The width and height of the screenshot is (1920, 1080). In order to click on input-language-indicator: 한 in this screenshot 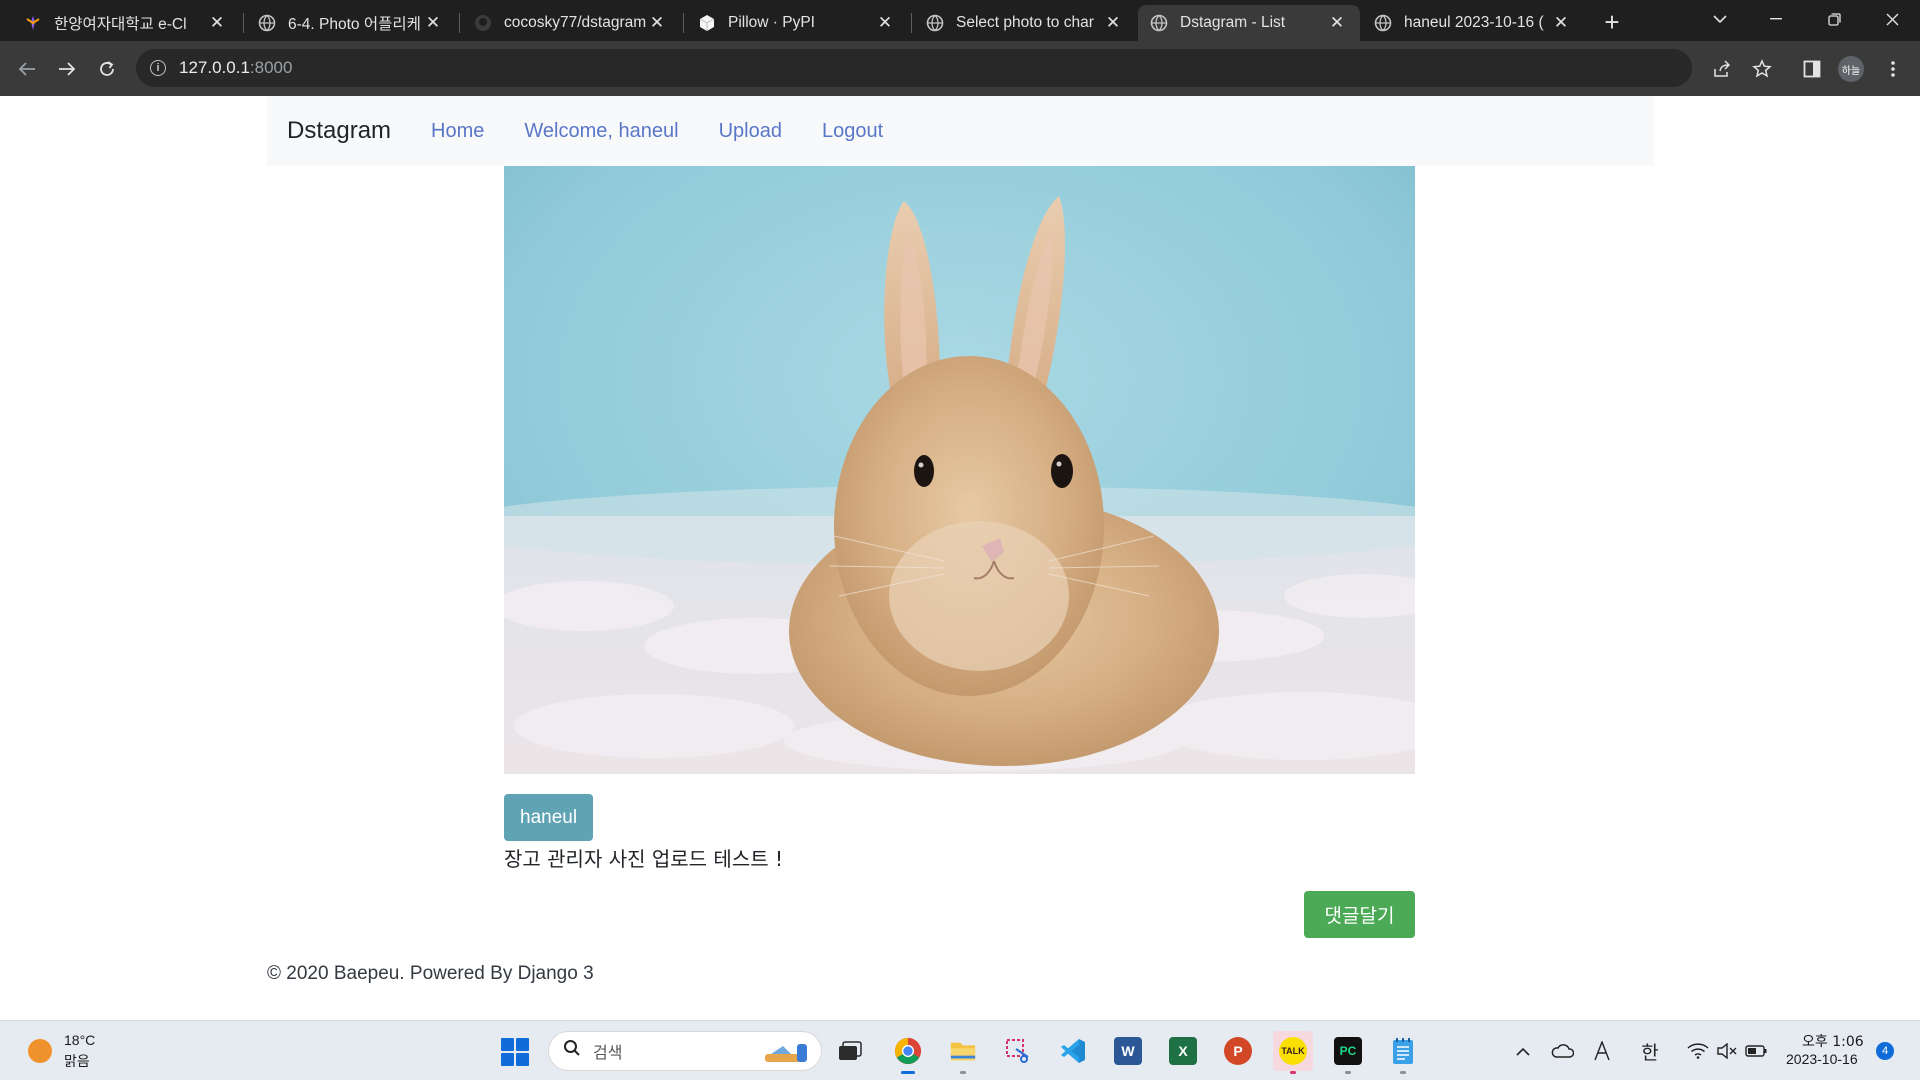, I will do `click(1650, 1051)`.